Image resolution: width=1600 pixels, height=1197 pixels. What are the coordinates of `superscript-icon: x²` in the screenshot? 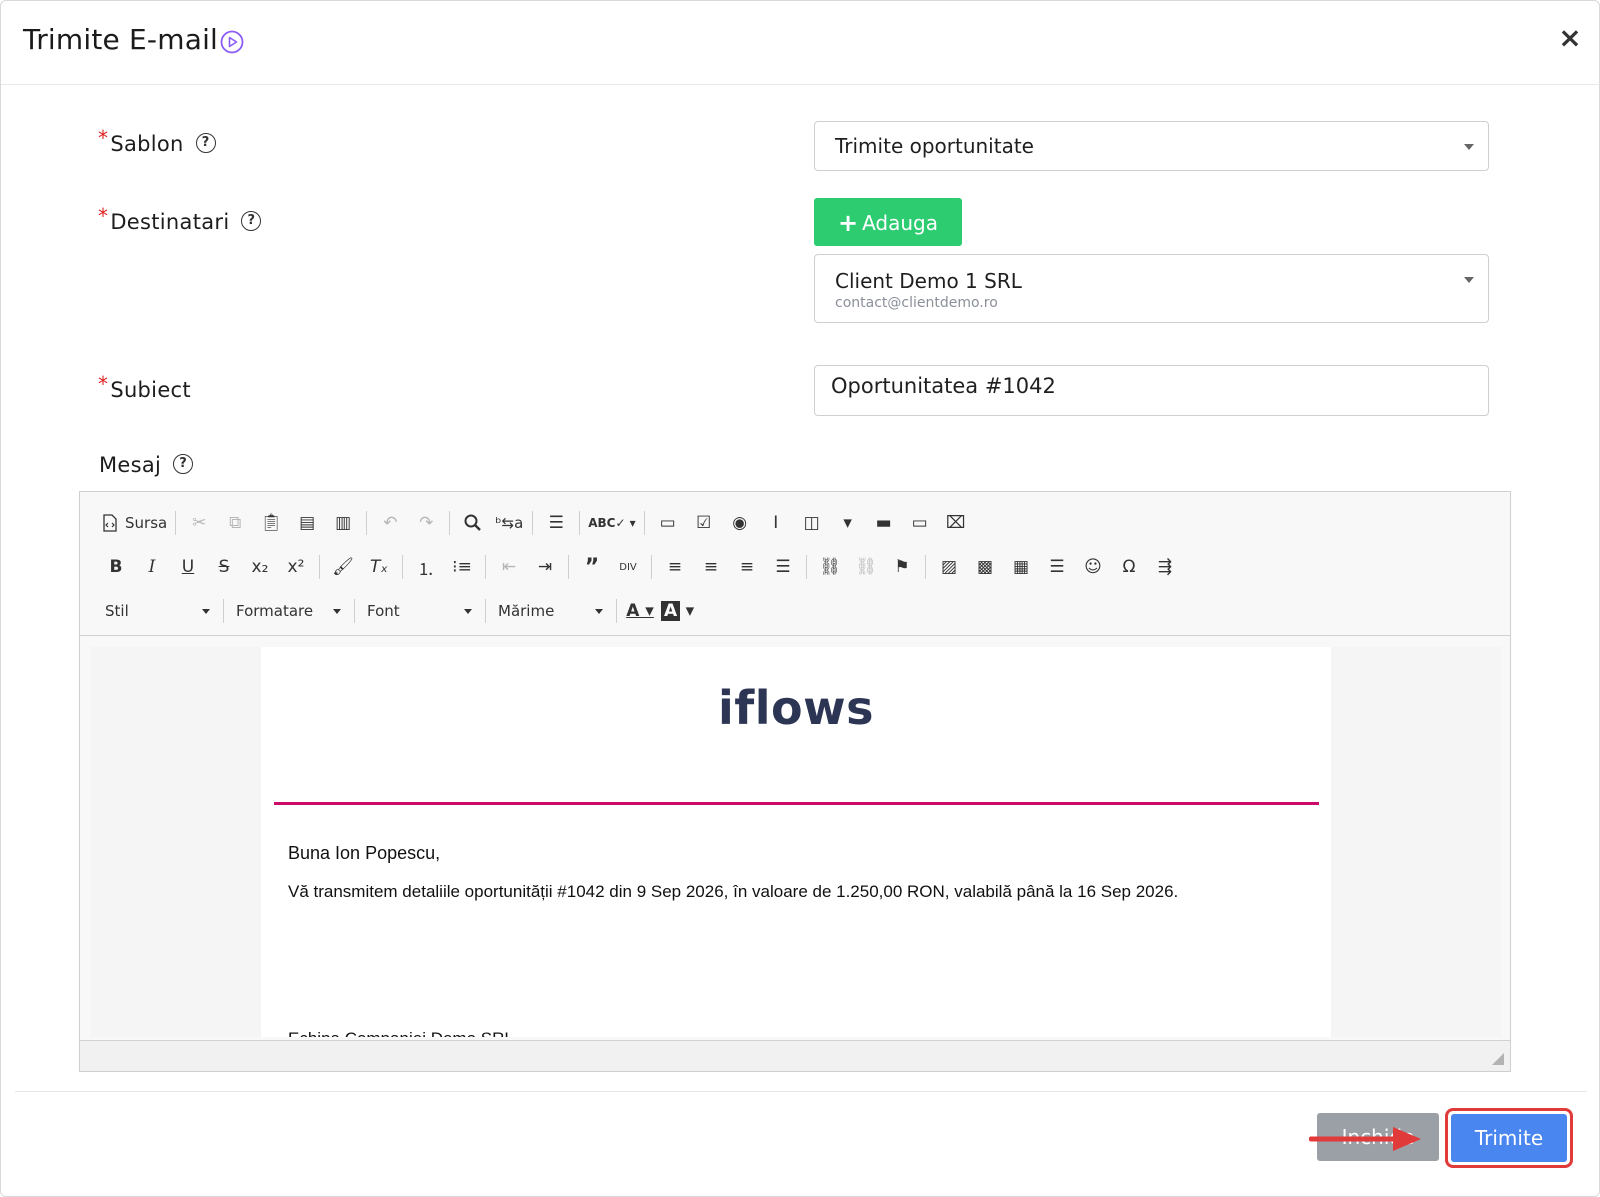 It's located at (296, 567).